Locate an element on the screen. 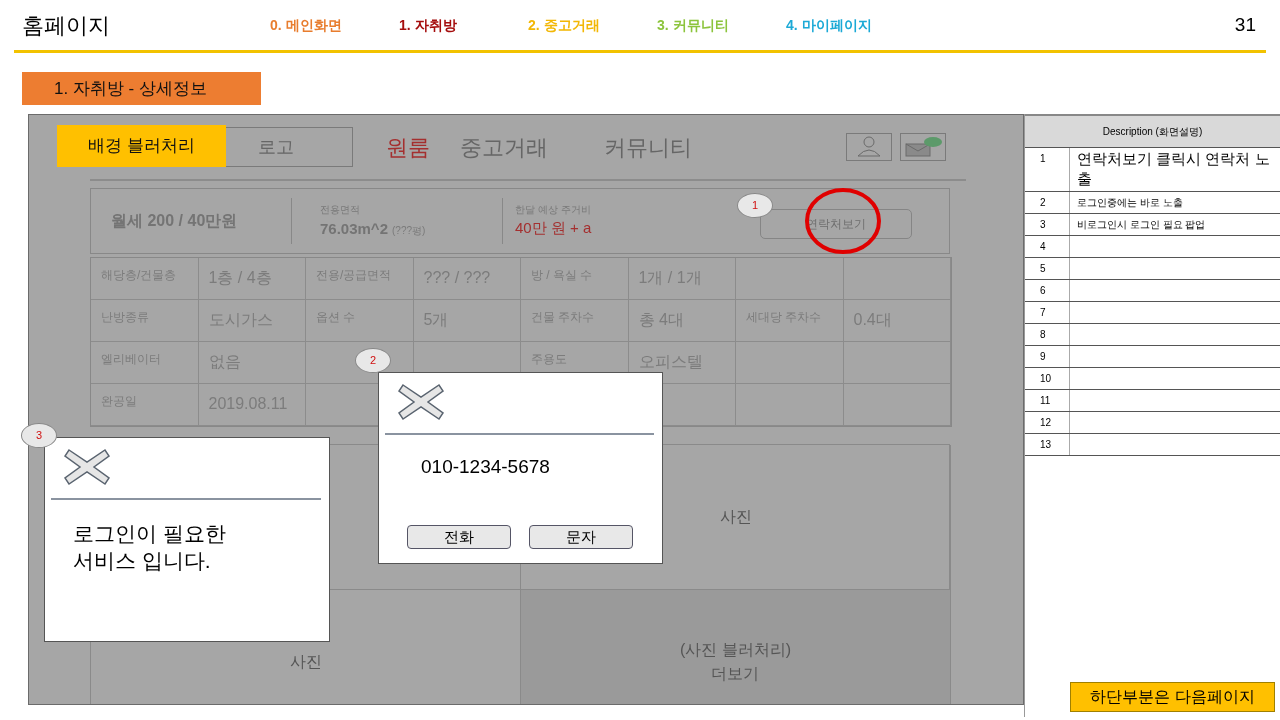  page-number: 31 is located at coordinates (1245, 24).